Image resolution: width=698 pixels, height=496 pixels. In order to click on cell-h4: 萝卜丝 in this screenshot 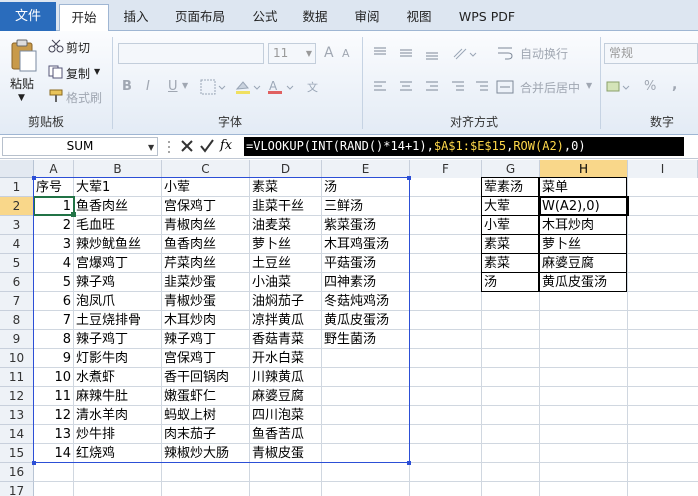, I will do `click(583, 244)`.